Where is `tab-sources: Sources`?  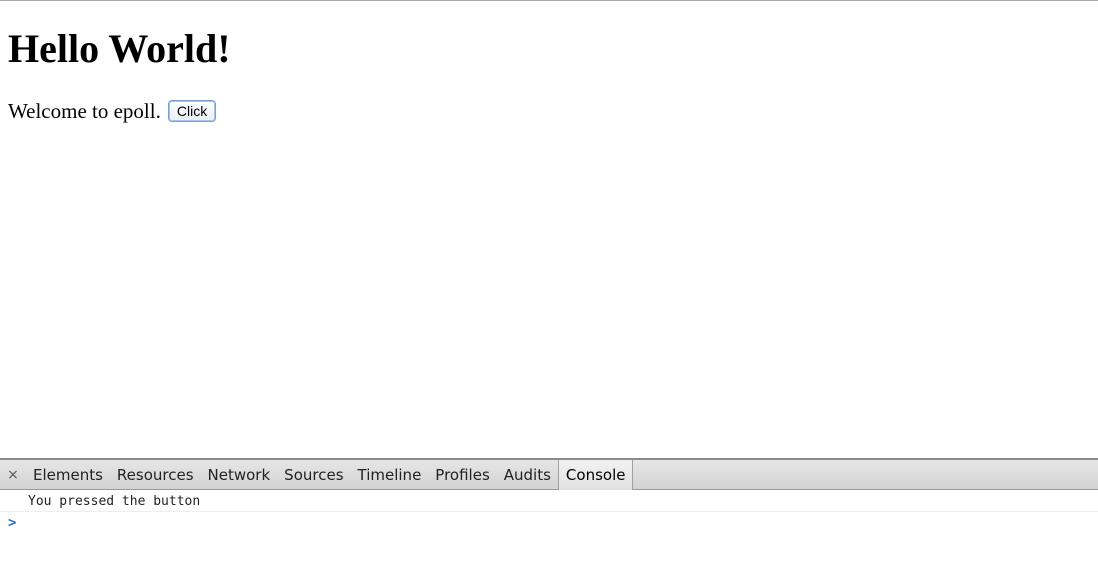
tab-sources: Sources is located at coordinates (313, 475).